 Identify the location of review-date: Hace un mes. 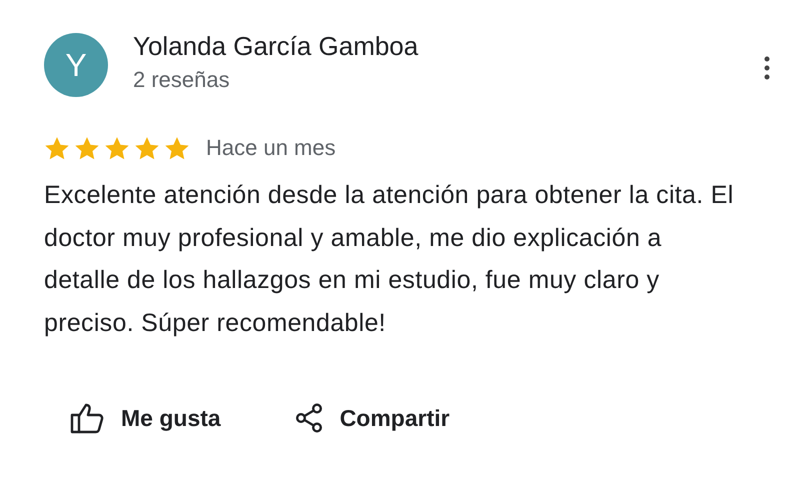
(271, 148).